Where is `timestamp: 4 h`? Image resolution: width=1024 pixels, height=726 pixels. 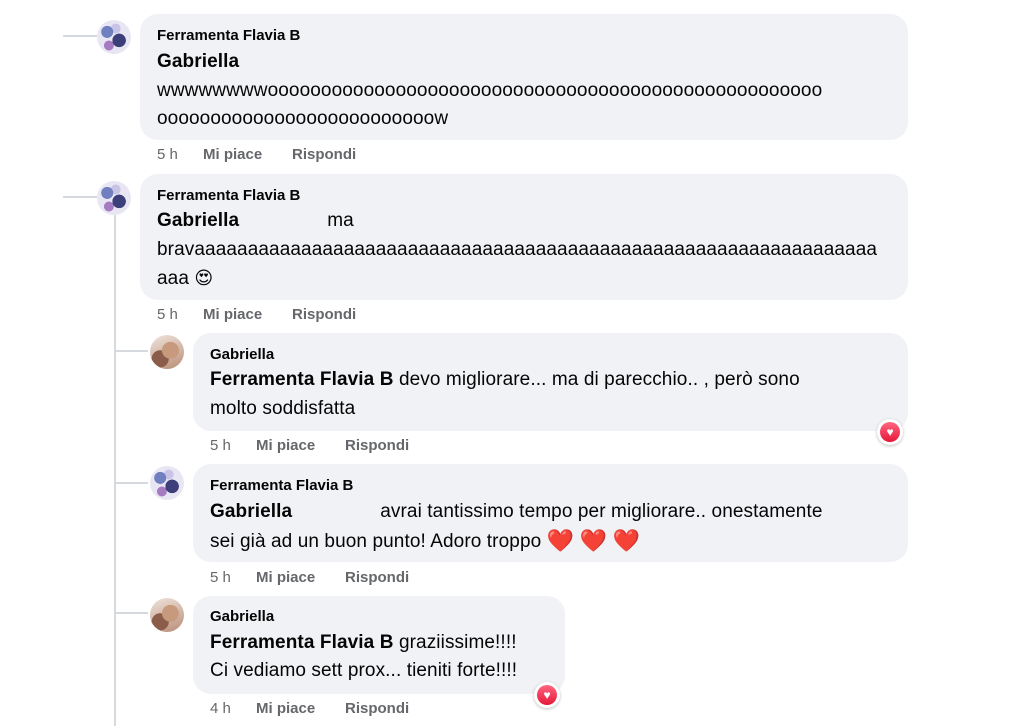
timestamp: 4 h is located at coordinates (233, 708).